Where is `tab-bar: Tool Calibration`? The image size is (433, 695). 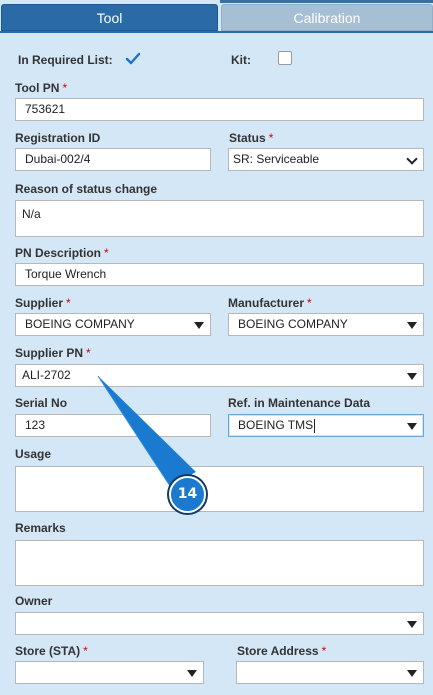 tab-bar: Tool Calibration is located at coordinates (216, 16).